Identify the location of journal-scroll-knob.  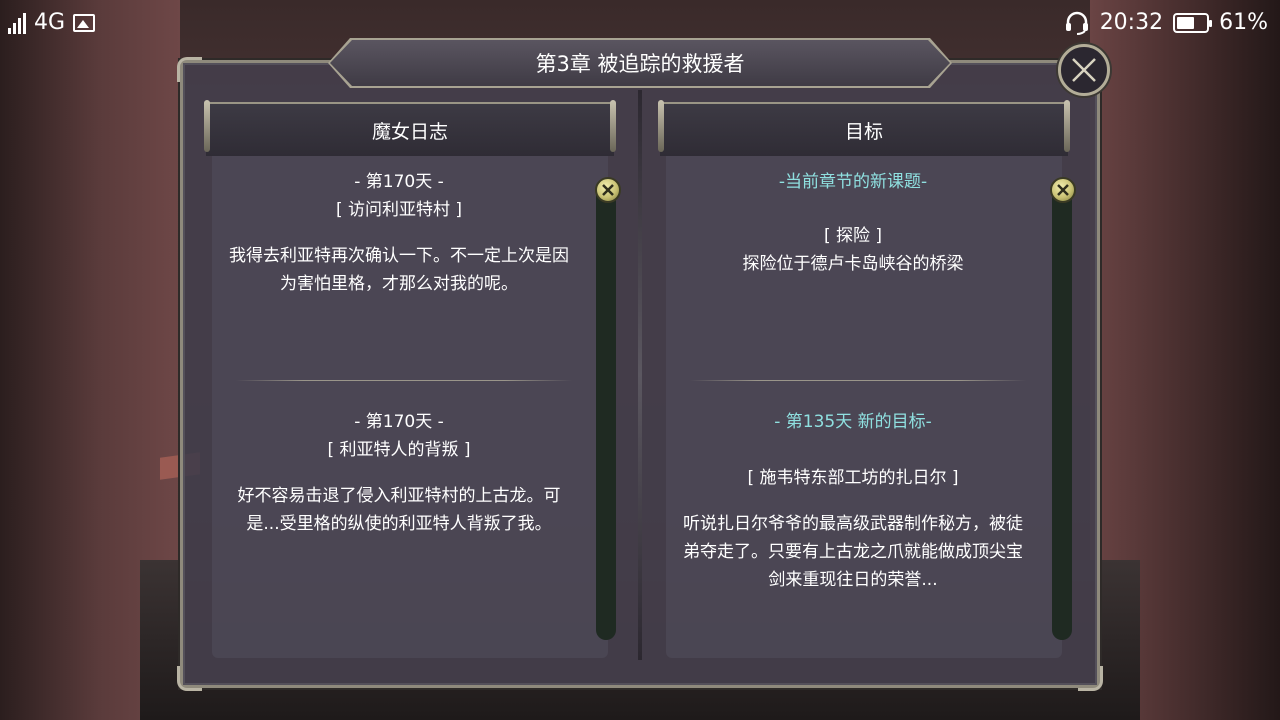
(608, 190).